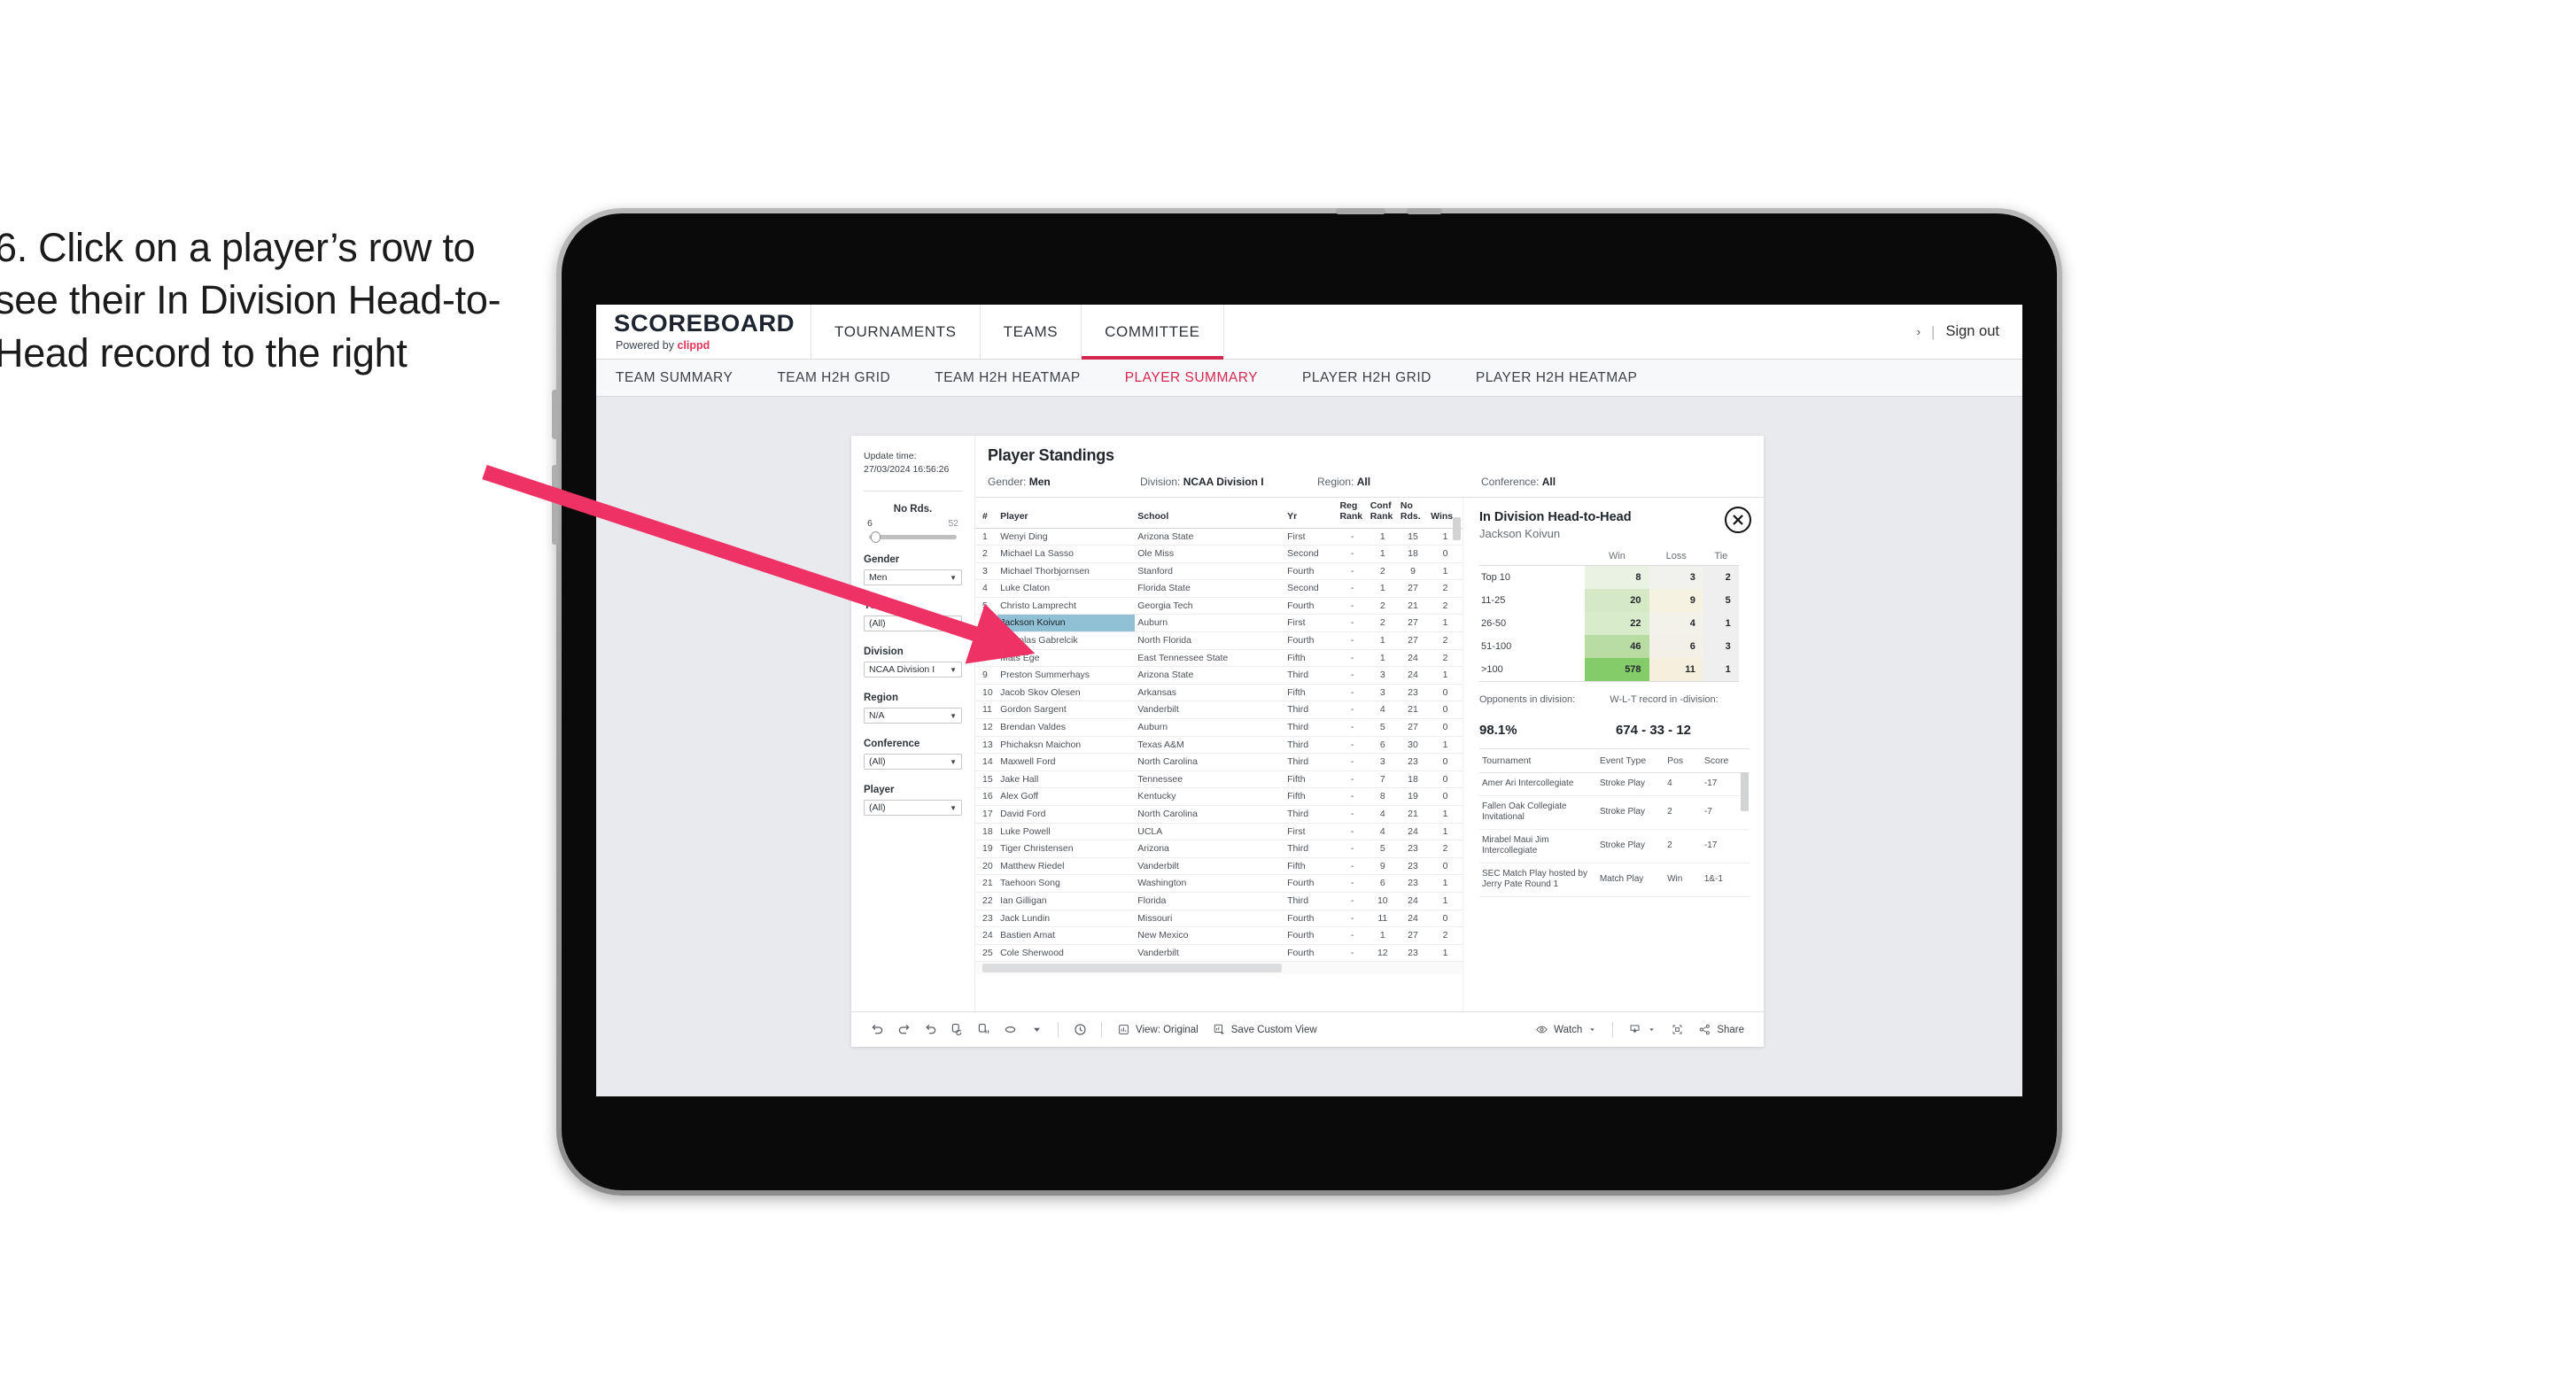 Image resolution: width=2576 pixels, height=1386 pixels. I want to click on cell-yr: First, so click(1311, 832).